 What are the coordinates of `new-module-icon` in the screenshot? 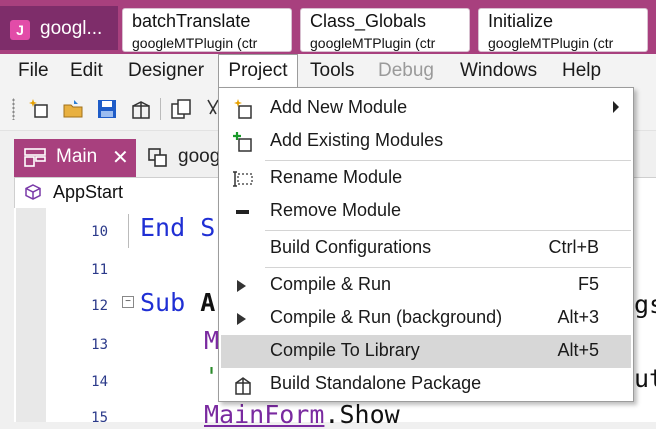 It's located at (39, 109).